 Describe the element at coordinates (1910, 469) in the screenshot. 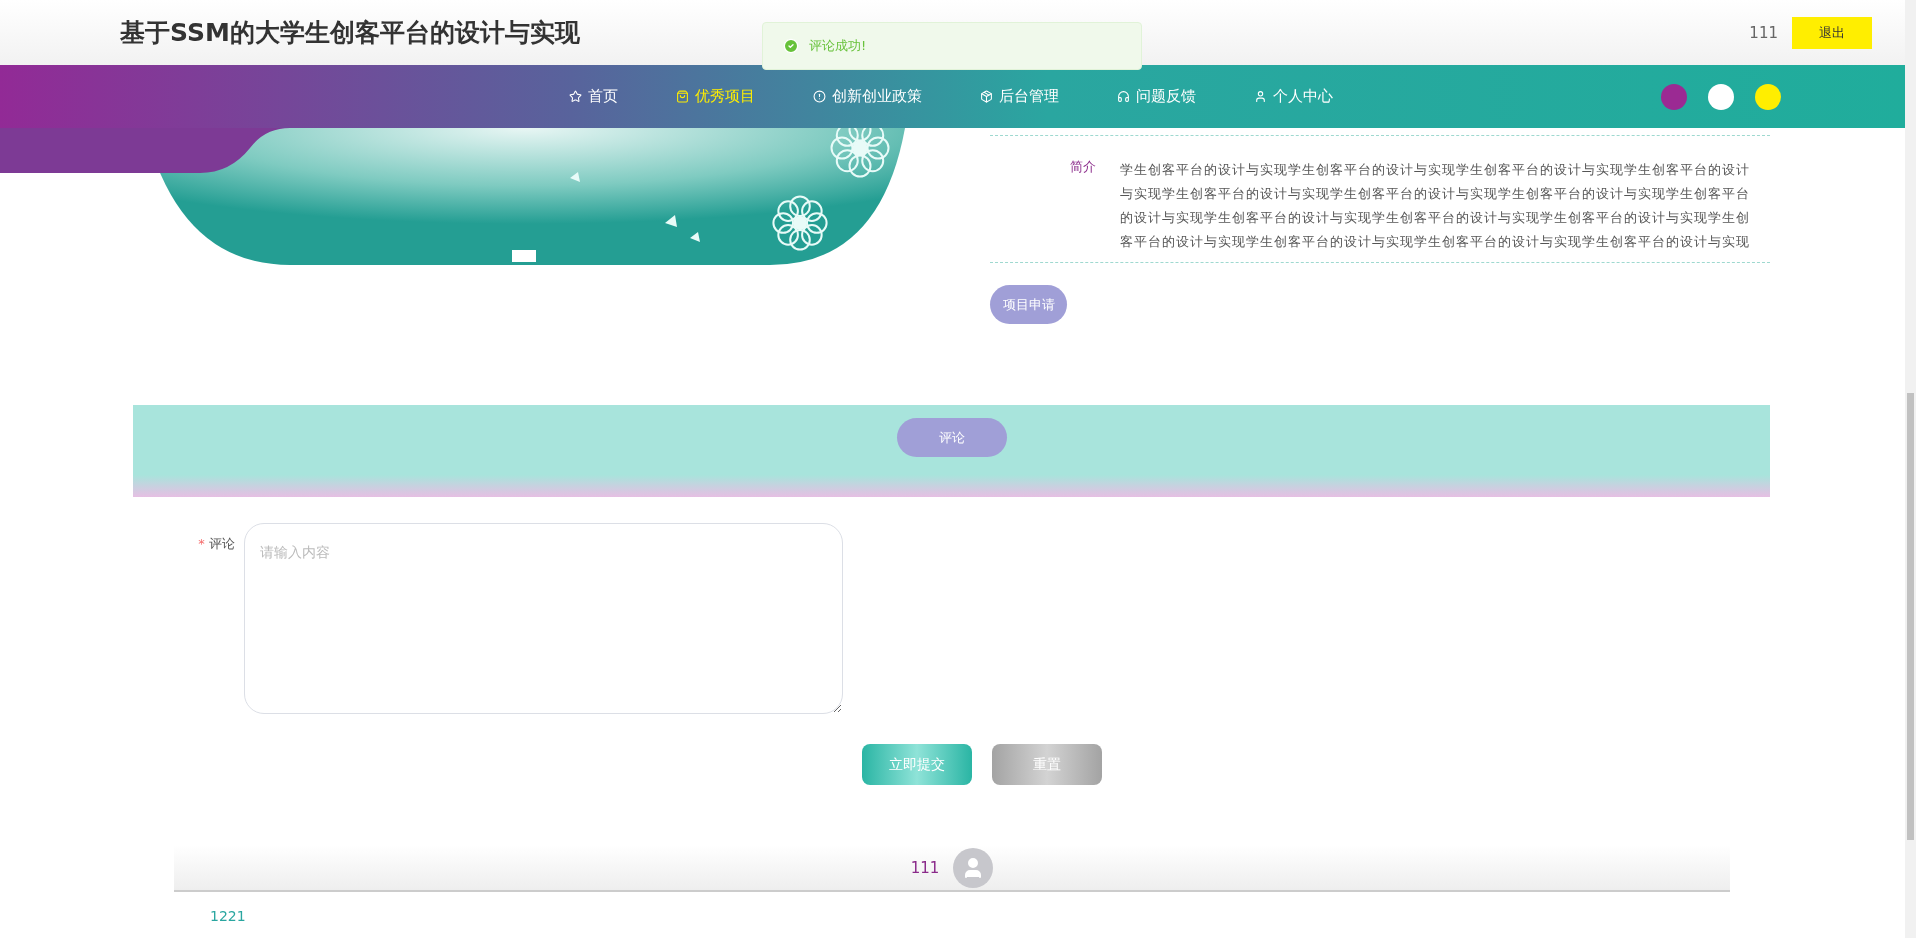

I see `scrollbar` at that location.